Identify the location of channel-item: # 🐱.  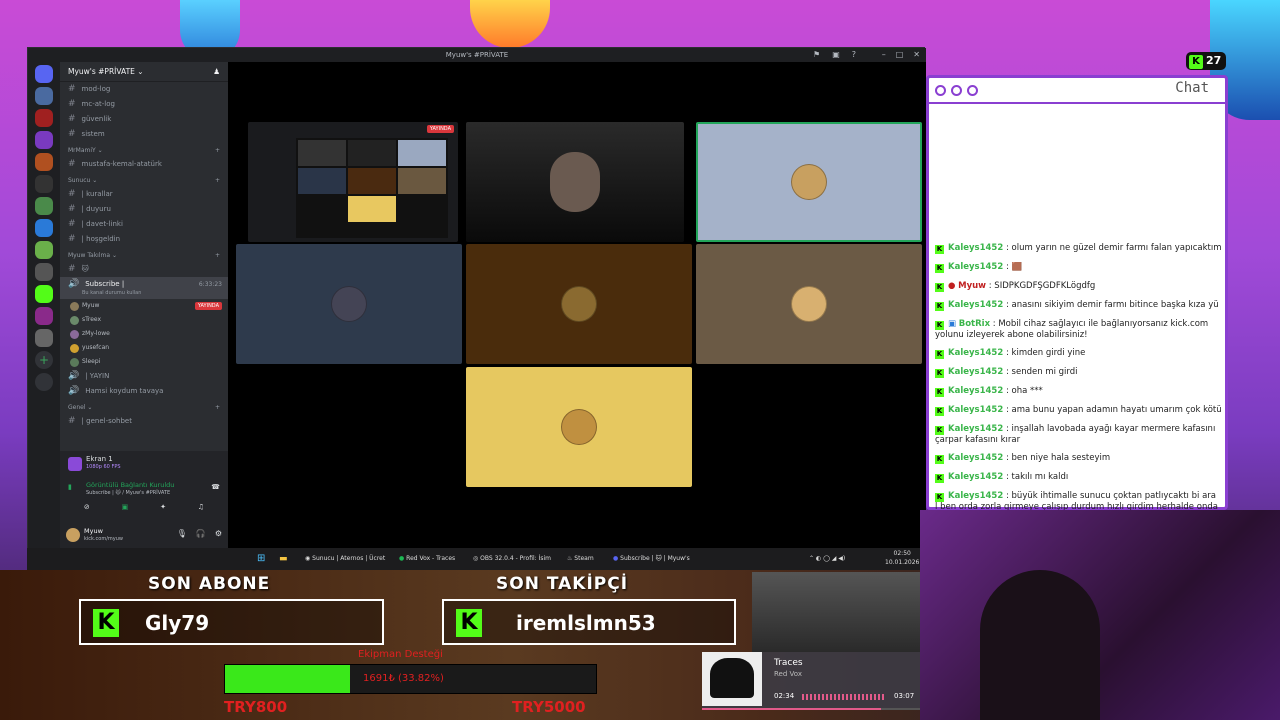
(144, 269).